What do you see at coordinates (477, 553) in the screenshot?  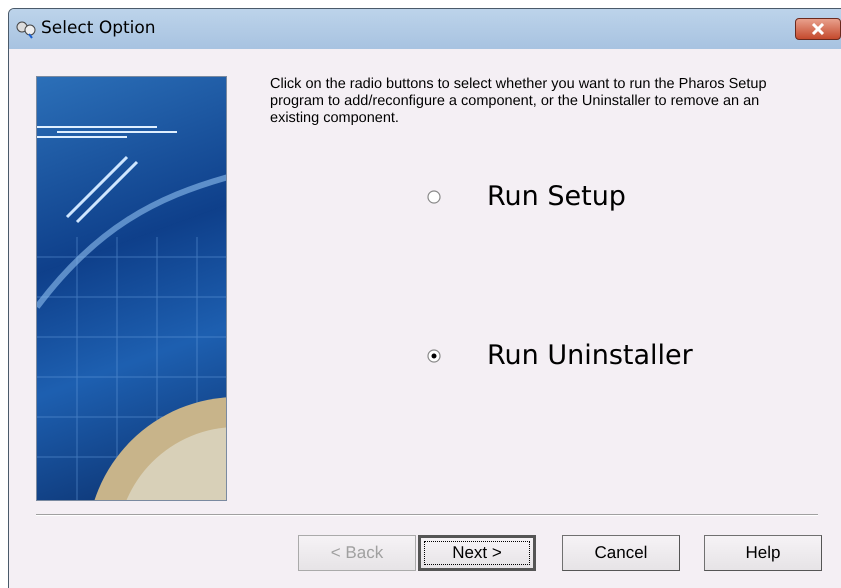 I see `next-button: Next >` at bounding box center [477, 553].